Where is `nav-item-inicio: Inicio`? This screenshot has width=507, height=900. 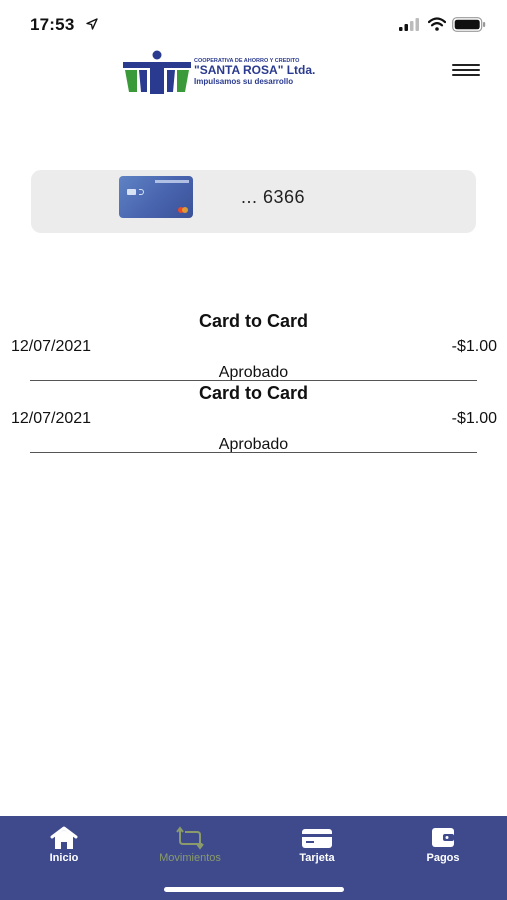 nav-item-inicio: Inicio is located at coordinates (64, 845).